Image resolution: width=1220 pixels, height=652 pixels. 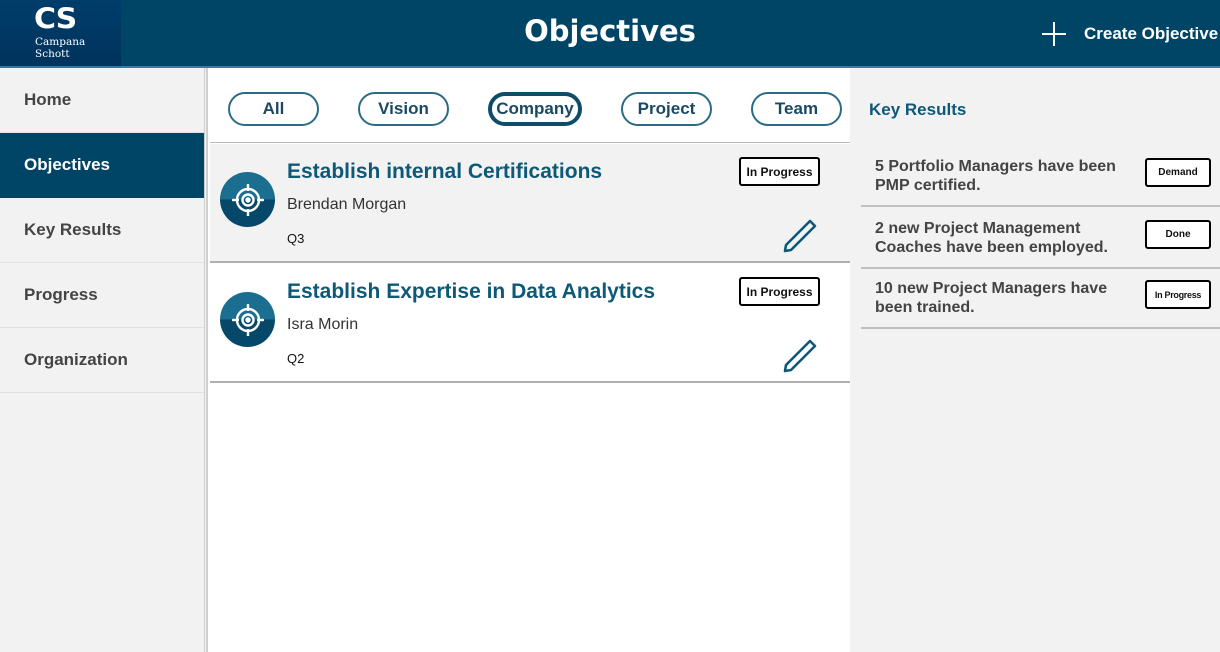 What do you see at coordinates (67, 164) in the screenshot?
I see `sidebar-item-label: Objectives` at bounding box center [67, 164].